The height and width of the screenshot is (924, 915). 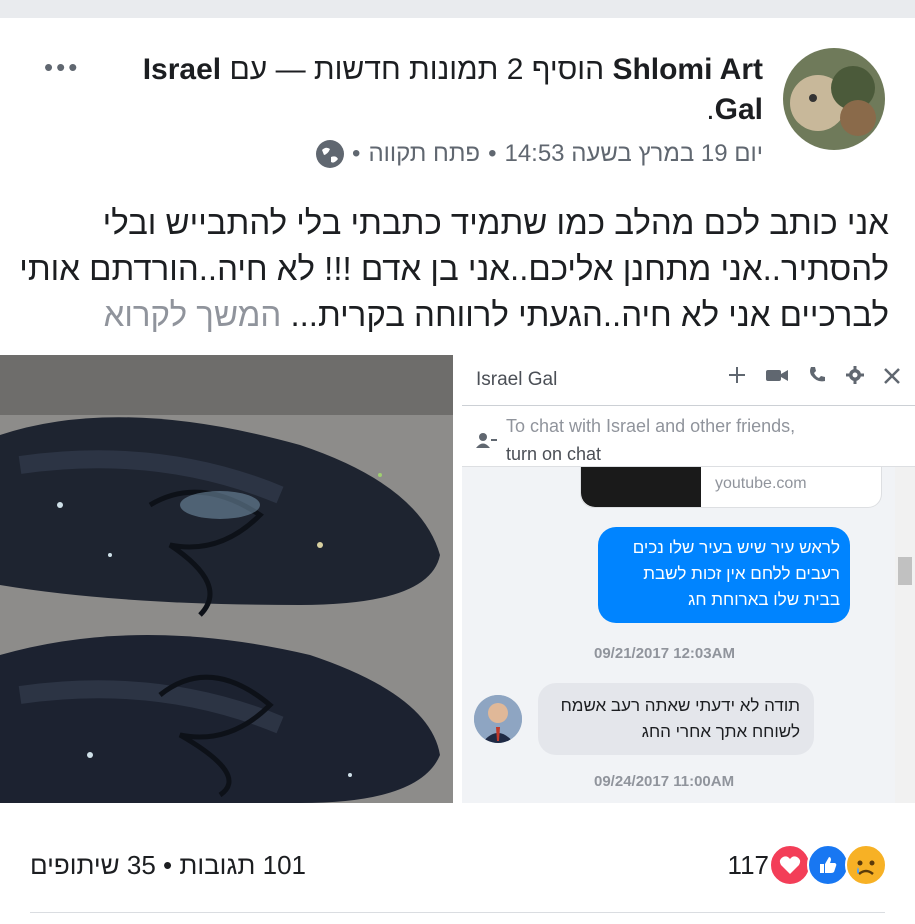 What do you see at coordinates (424, 154) in the screenshot?
I see `post-location: פתח תקווה` at bounding box center [424, 154].